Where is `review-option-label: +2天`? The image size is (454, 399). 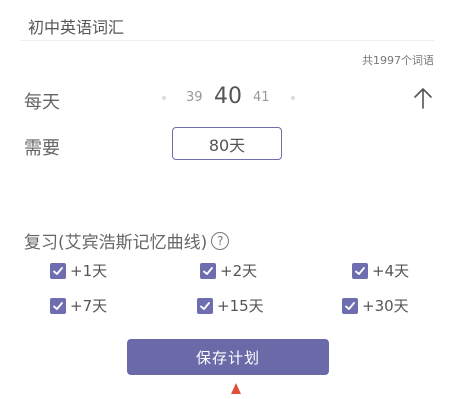
review-option-label: +2天 is located at coordinates (239, 271).